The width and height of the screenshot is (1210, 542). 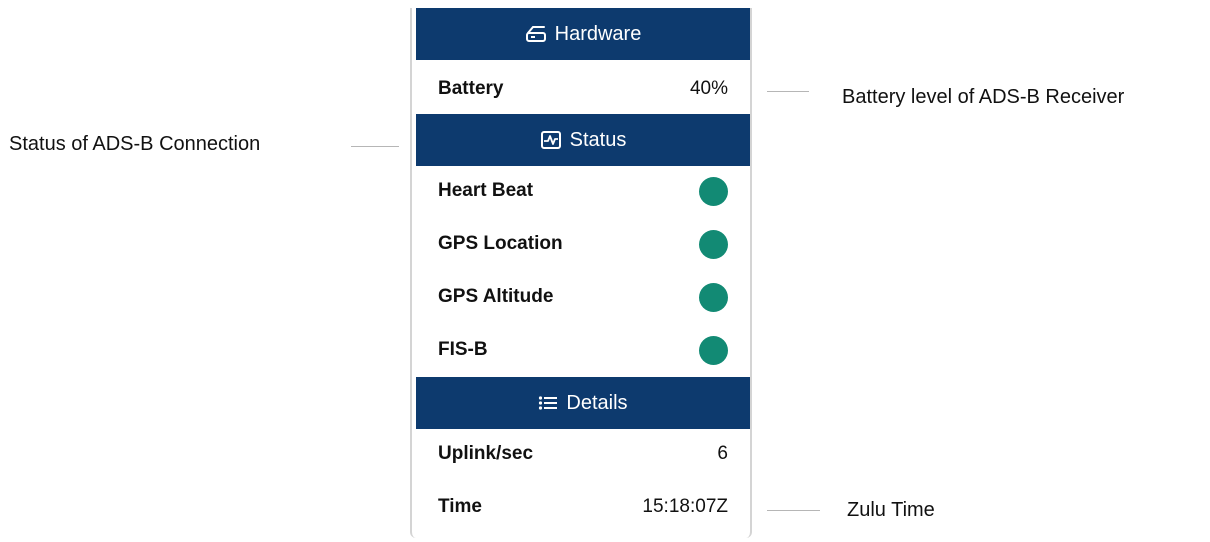 I want to click on time-annotation: Zulu Time, so click(x=891, y=510).